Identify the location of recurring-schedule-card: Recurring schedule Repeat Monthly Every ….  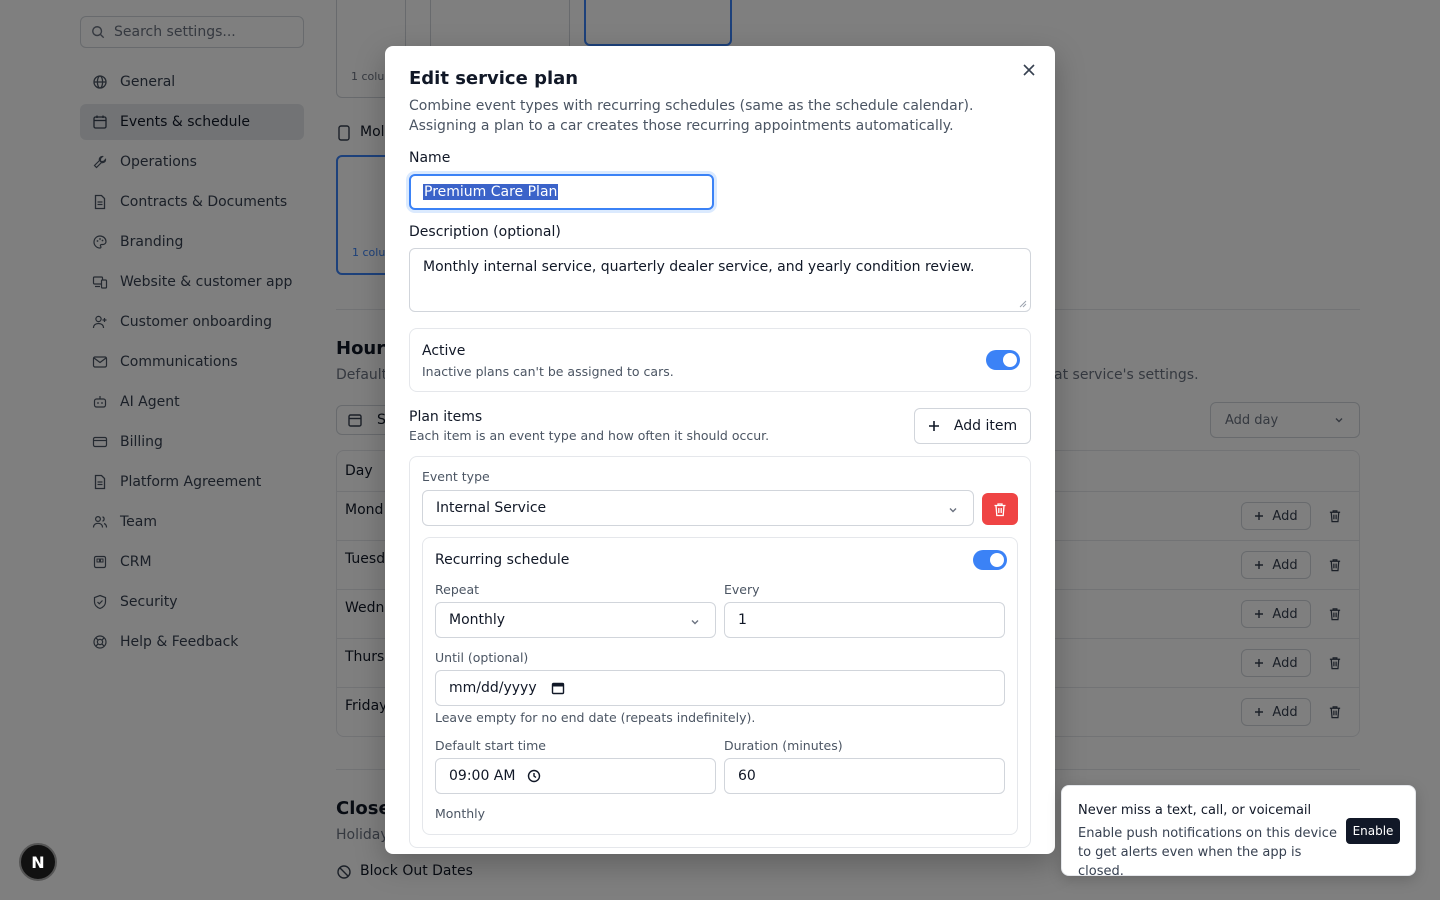
(720, 686).